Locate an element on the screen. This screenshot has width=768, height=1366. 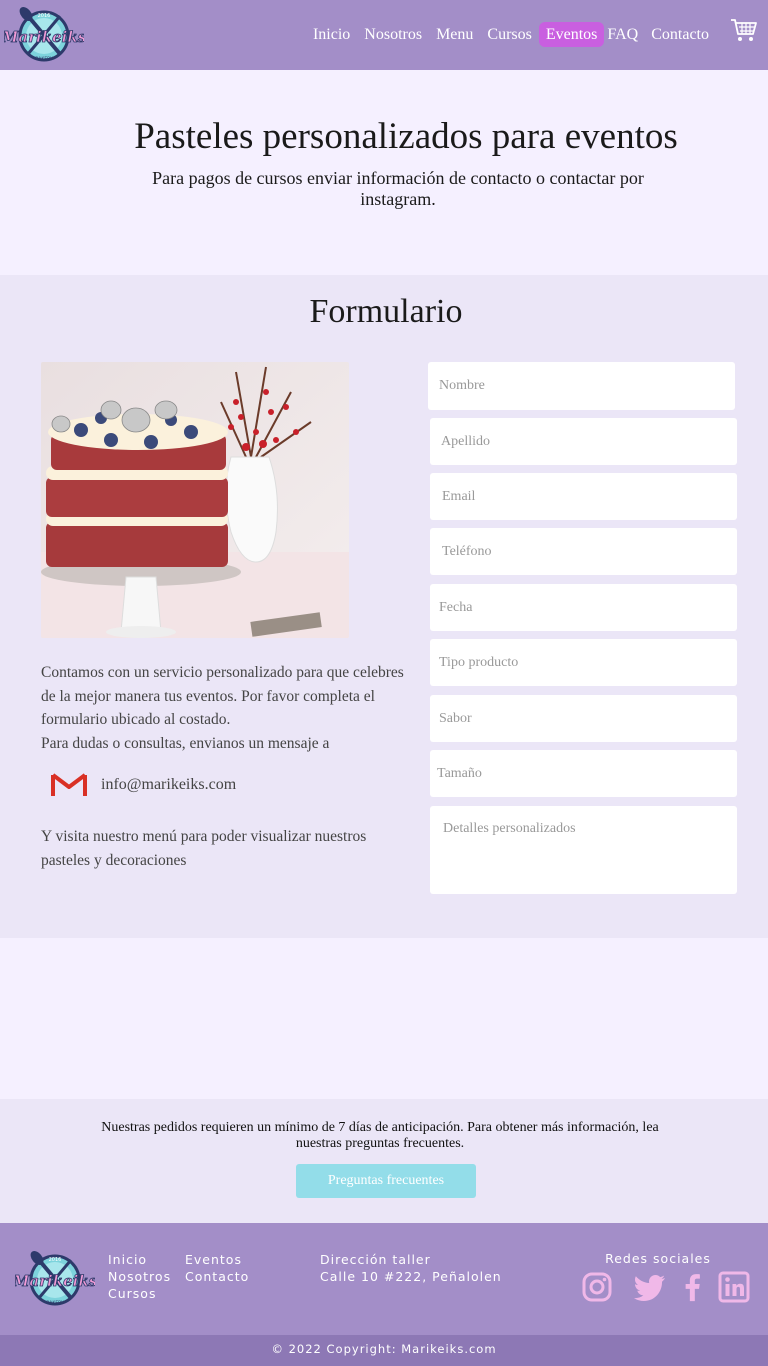
page-title: Pasteles personalizados para eventos is located at coordinates (406, 136).